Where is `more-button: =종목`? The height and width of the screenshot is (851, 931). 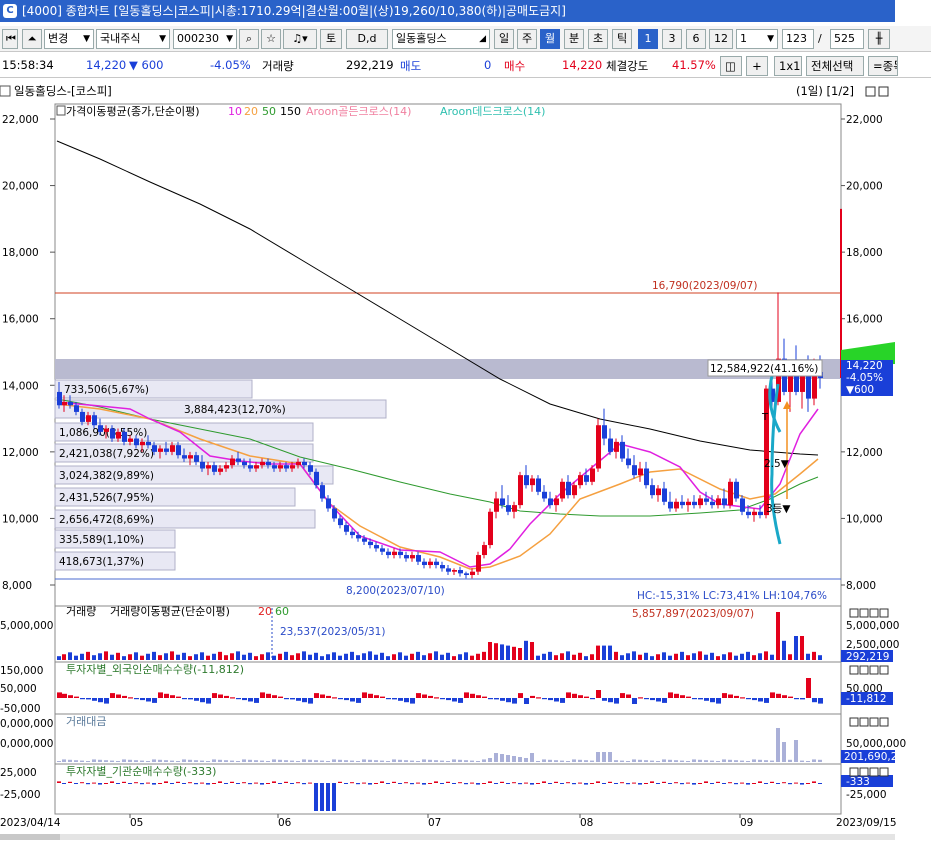
more-button: =종목 is located at coordinates (883, 66).